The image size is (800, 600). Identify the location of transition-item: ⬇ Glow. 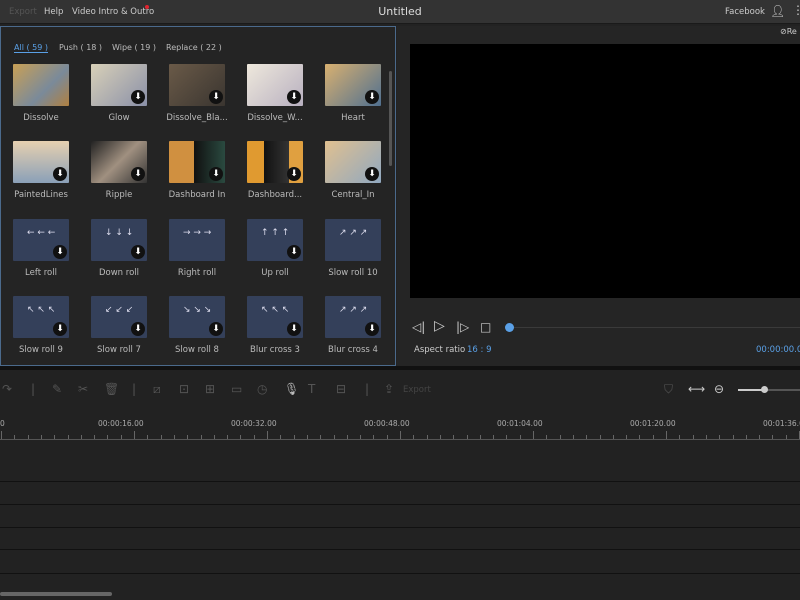
(119, 93).